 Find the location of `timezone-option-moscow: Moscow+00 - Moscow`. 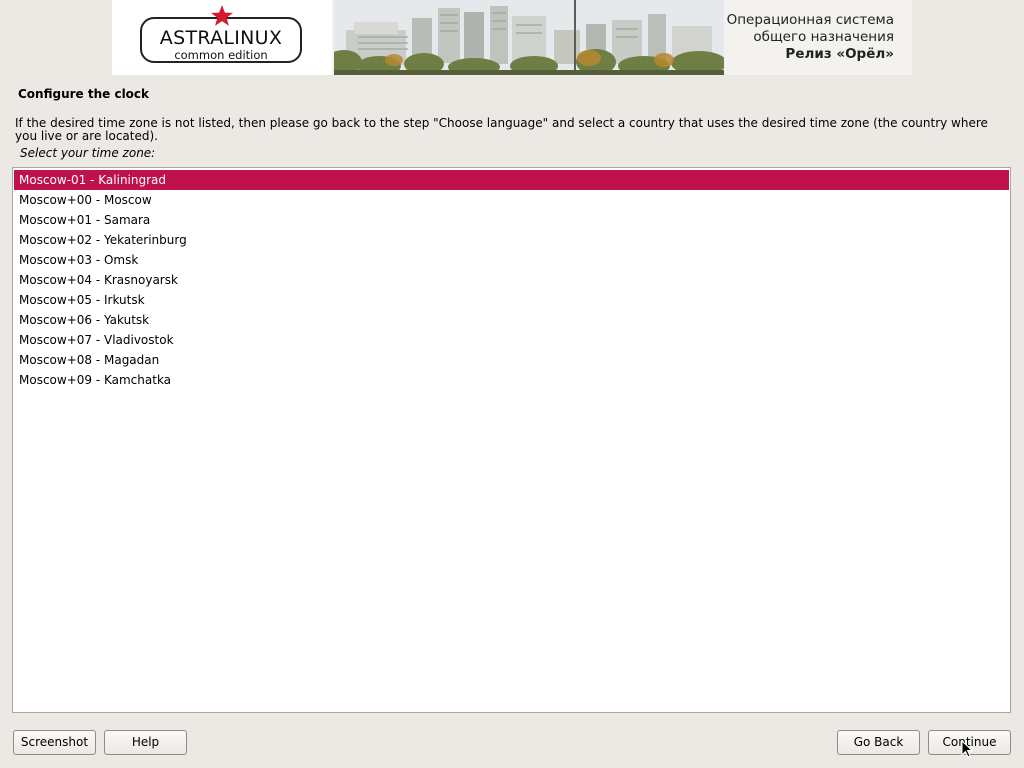

timezone-option-moscow: Moscow+00 - Moscow is located at coordinates (511, 200).